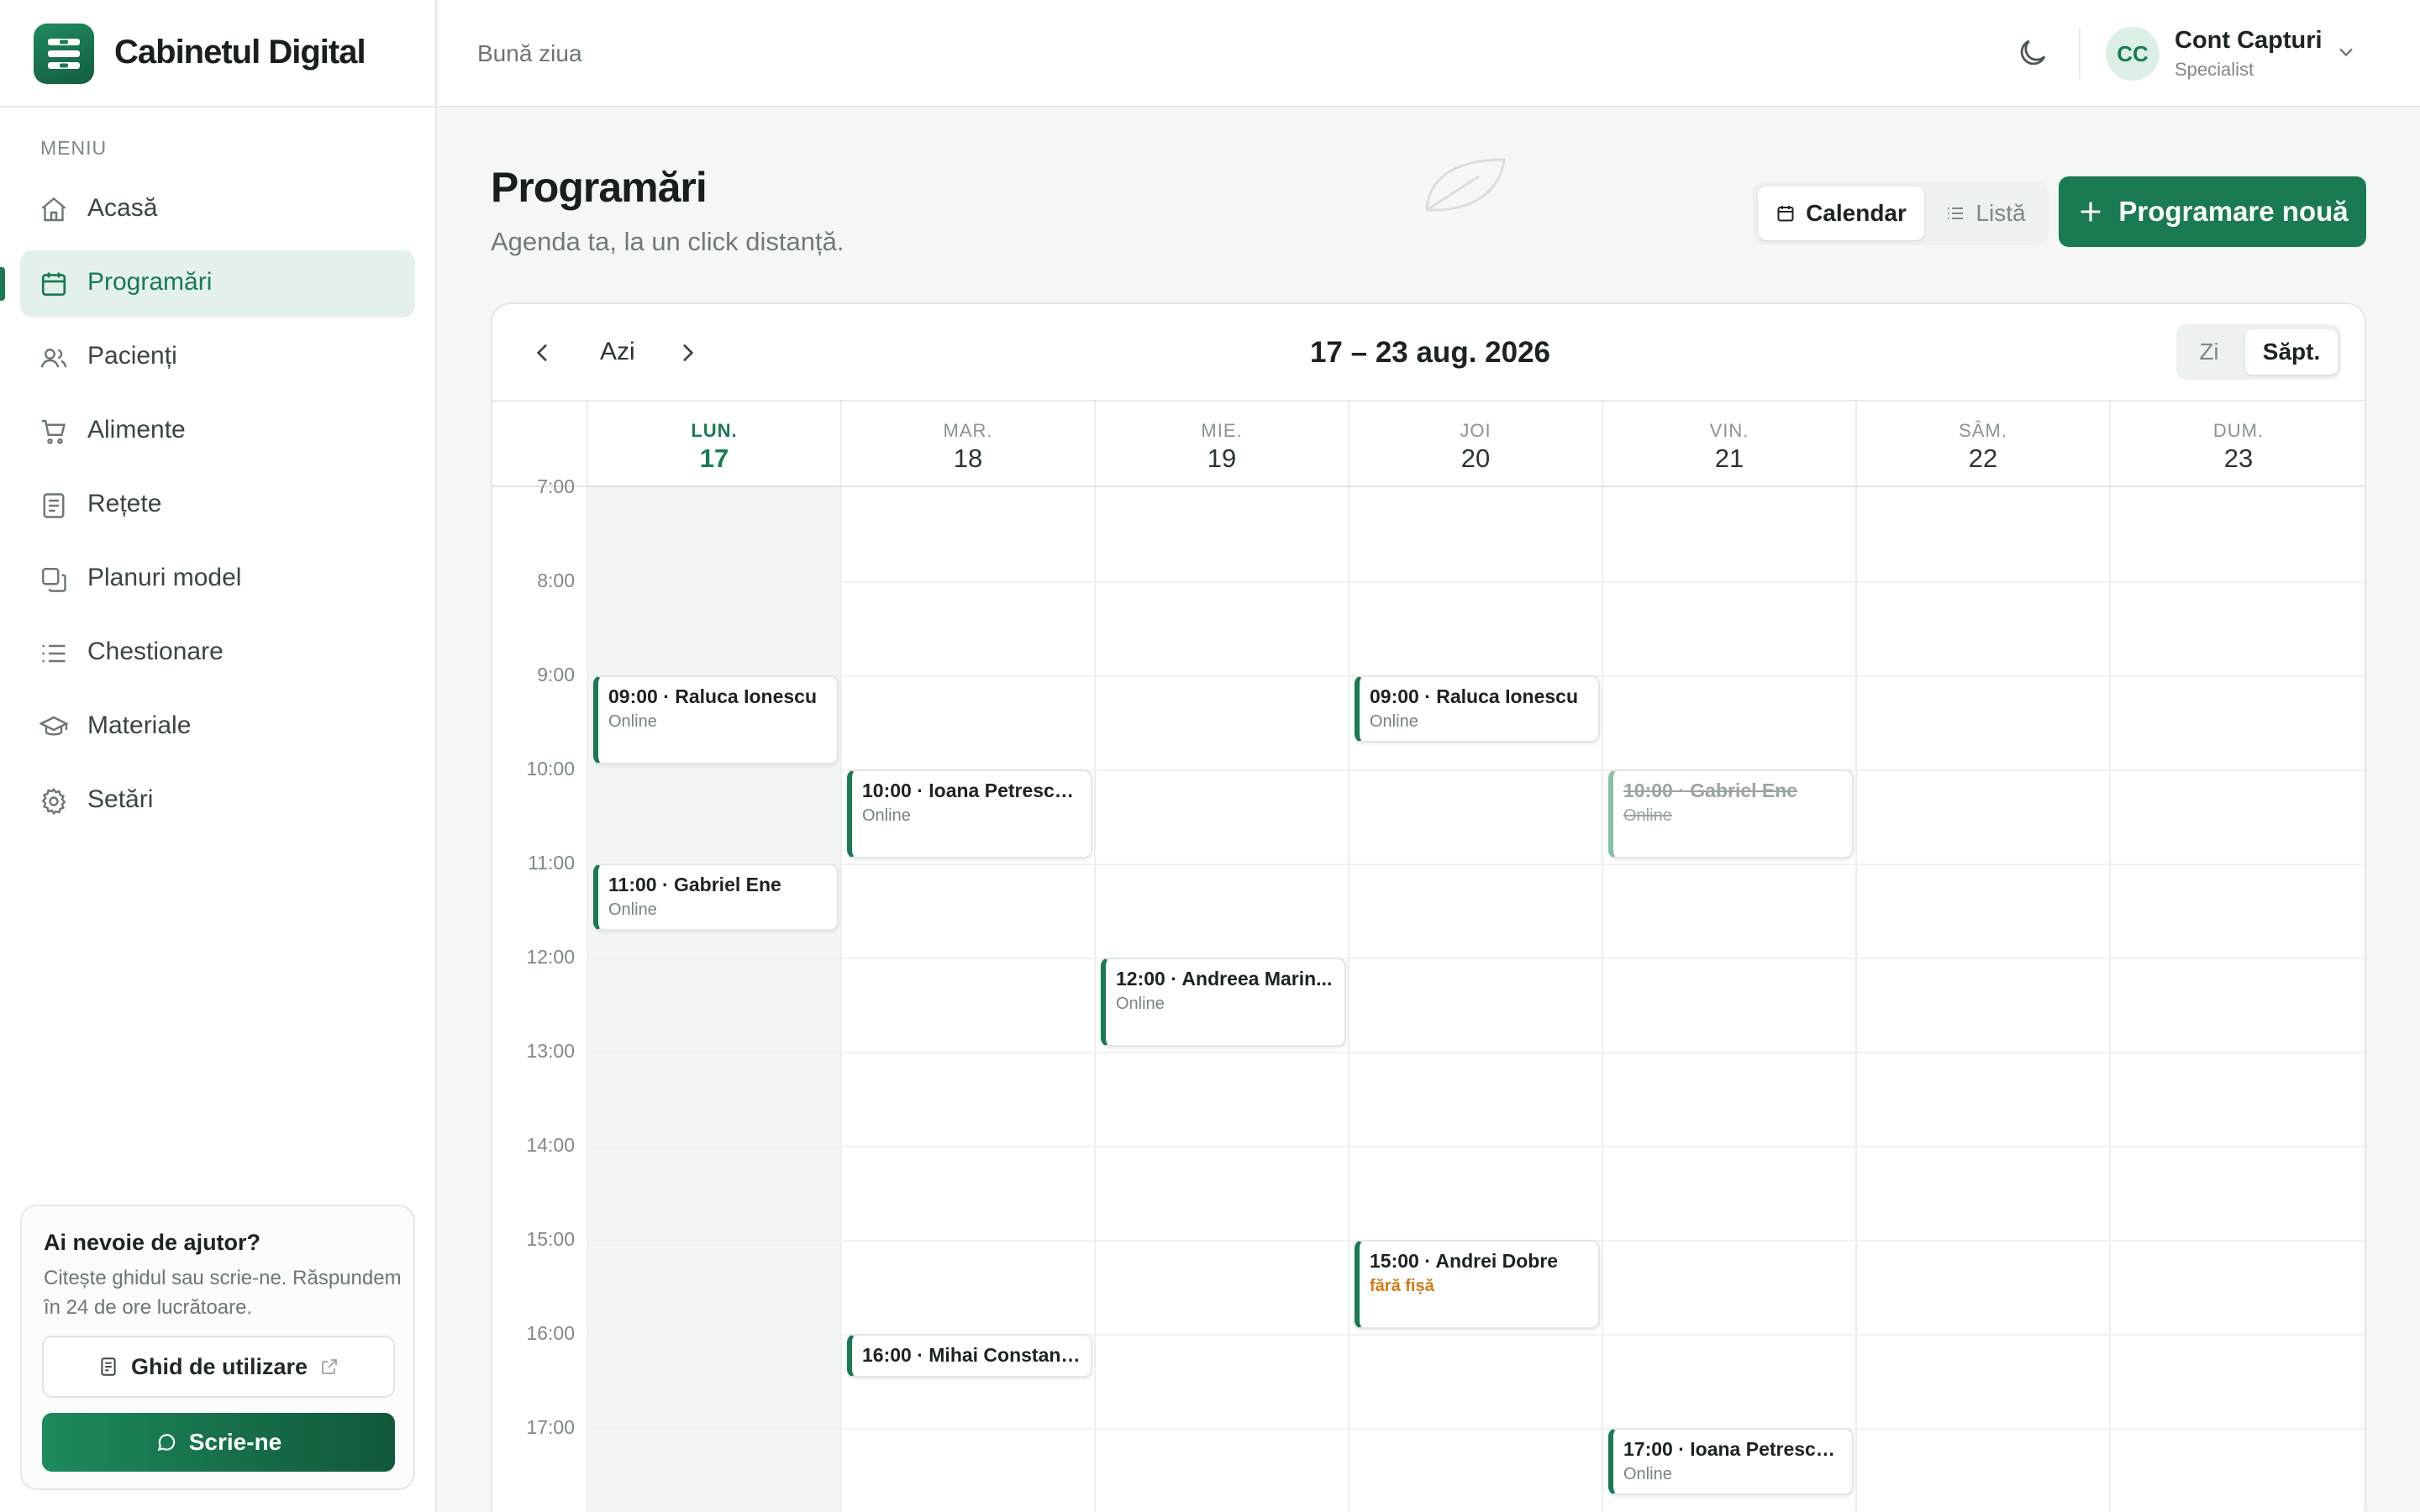 This screenshot has width=2420, height=1512. I want to click on appointment-cancelled: 10:00 · Gabriel Ene Online, so click(1731, 813).